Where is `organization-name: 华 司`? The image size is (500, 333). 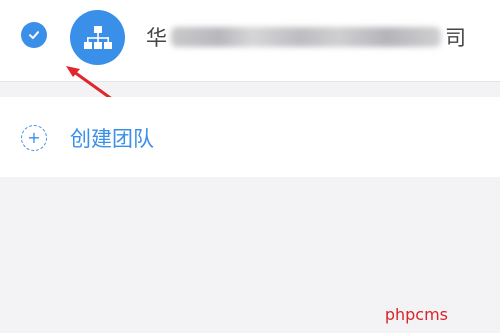 organization-name: 华 司 is located at coordinates (306, 37).